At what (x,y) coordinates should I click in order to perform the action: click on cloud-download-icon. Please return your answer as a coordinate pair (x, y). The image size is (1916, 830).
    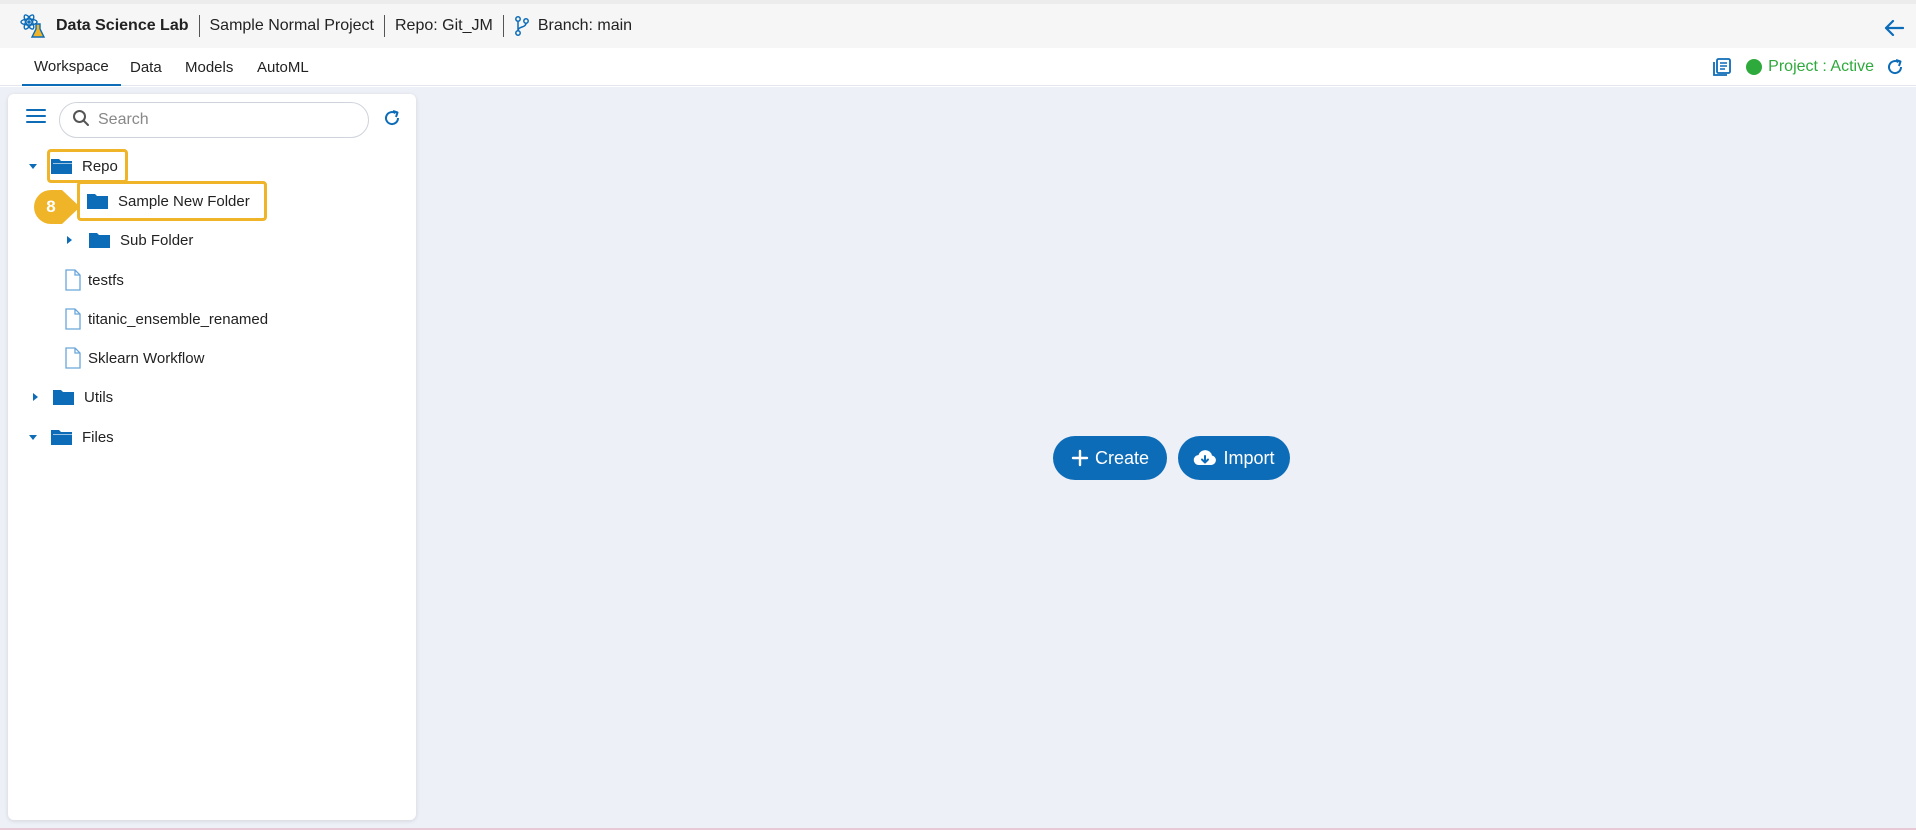
    Looking at the image, I should click on (1205, 458).